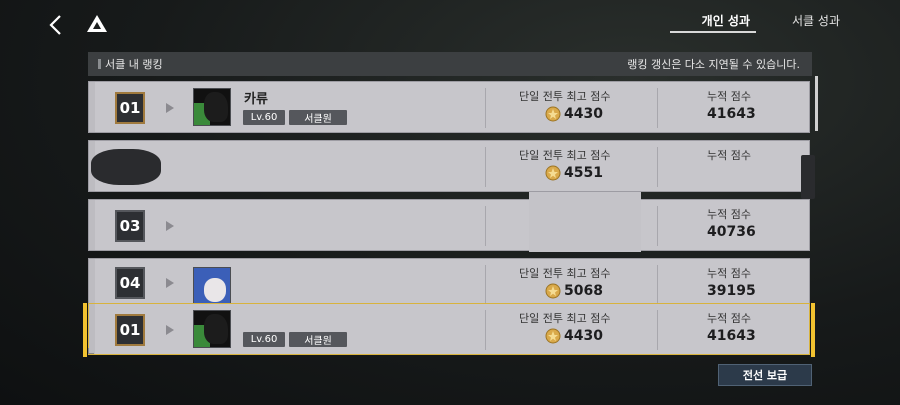 This screenshot has height=405, width=900. Describe the element at coordinates (816, 103) in the screenshot. I see `scrollbar` at that location.